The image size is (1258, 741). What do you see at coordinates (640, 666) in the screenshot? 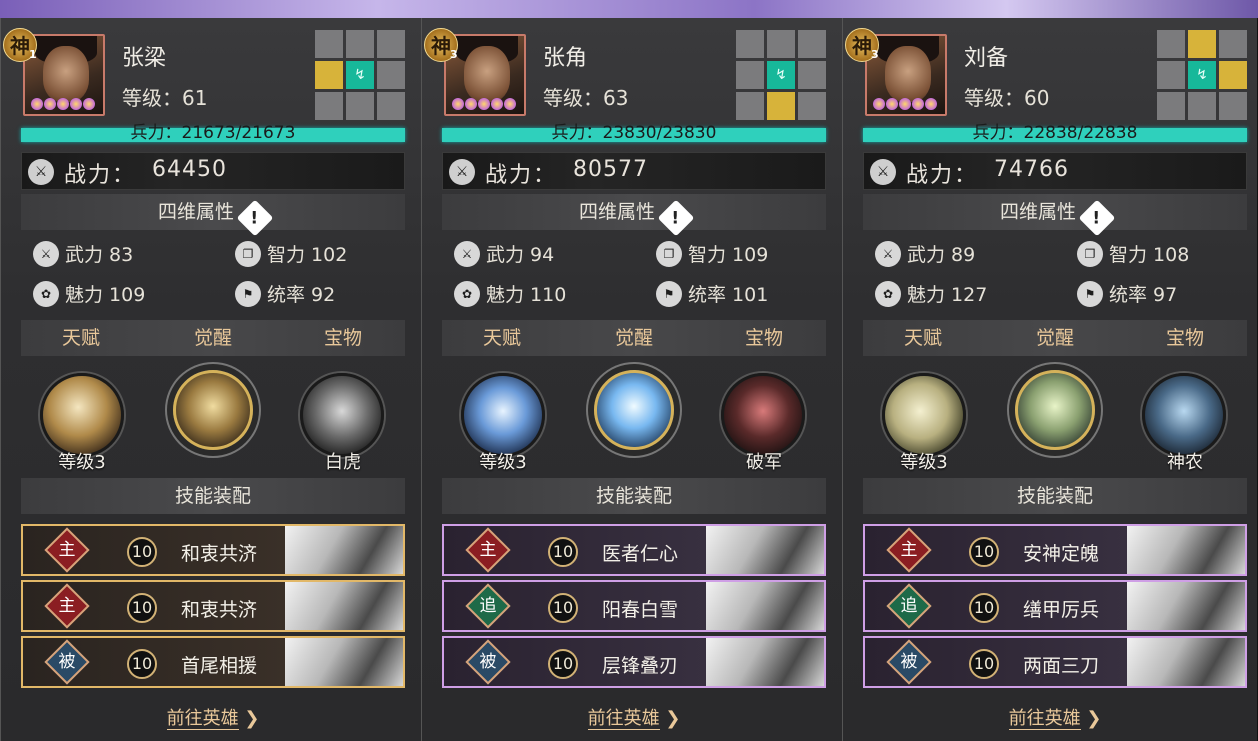
I see `skill-name: 层锋叠刃` at bounding box center [640, 666].